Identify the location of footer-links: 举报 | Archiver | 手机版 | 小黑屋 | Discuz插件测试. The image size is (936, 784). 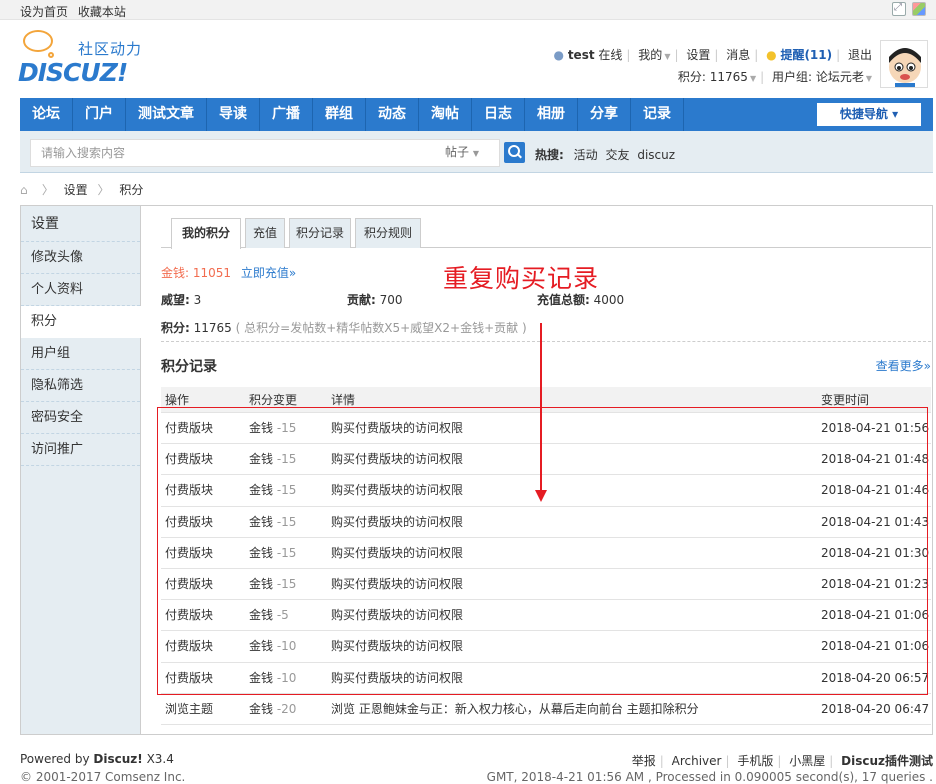
(782, 761).